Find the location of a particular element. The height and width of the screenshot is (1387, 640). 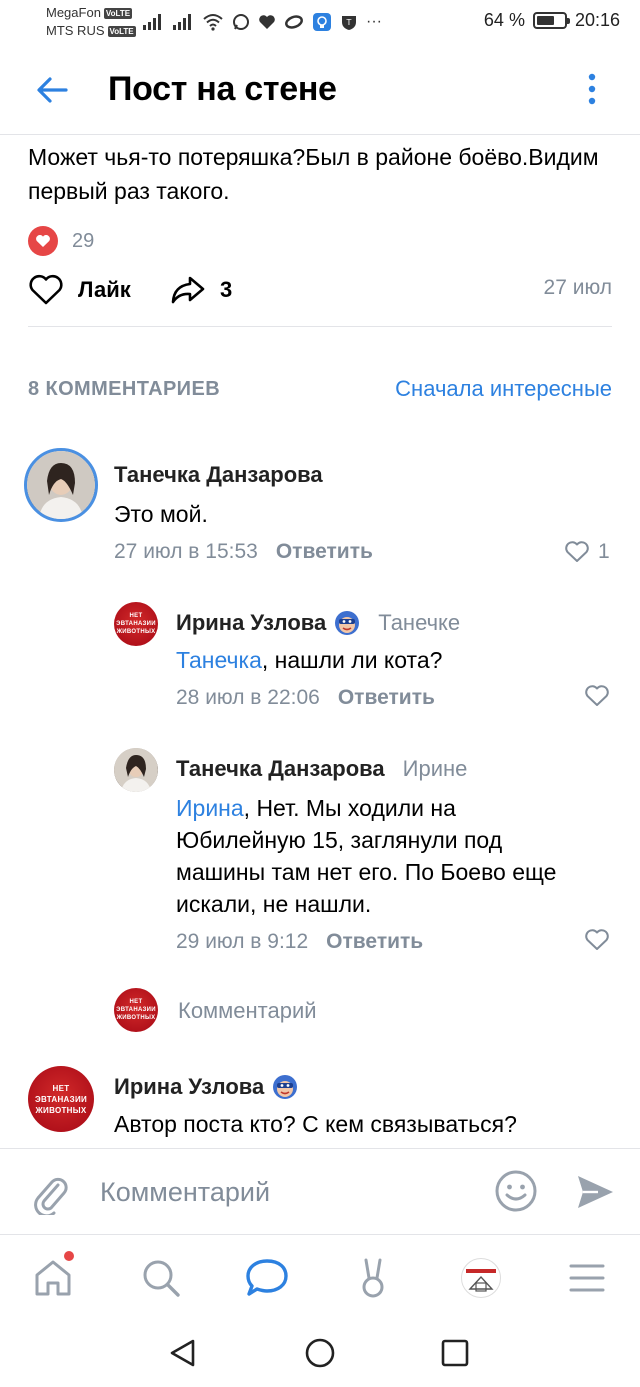

share-button: 3 is located at coordinates (201, 290).